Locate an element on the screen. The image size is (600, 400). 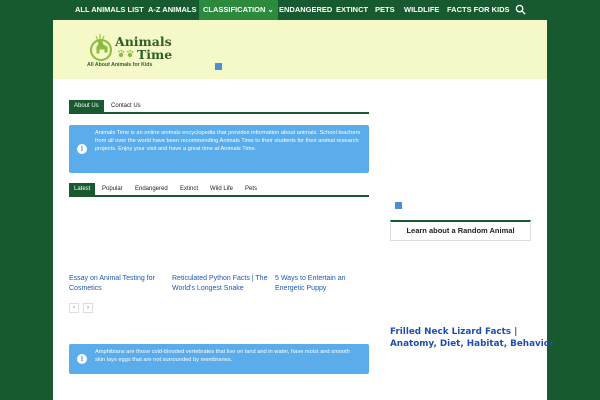
tab-endangered: Endangered is located at coordinates (151, 189).